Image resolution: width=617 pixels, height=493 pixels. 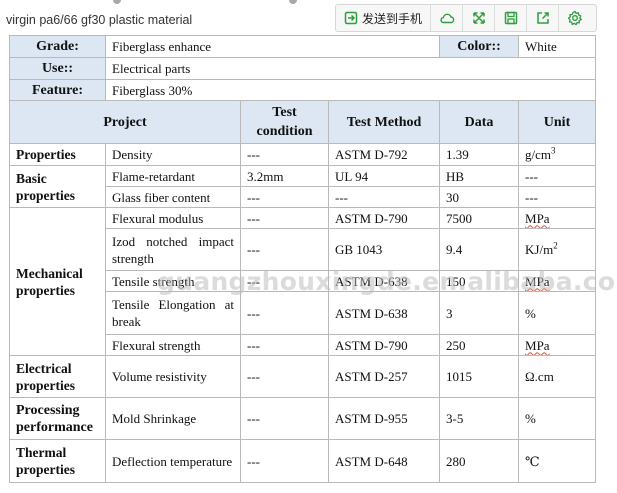 What do you see at coordinates (479, 461) in the screenshot?
I see `data-cell: 280` at bounding box center [479, 461].